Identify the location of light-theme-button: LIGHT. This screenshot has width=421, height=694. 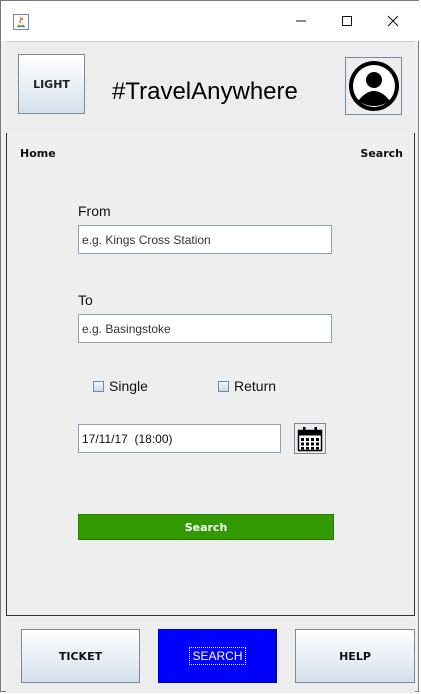
(51, 84).